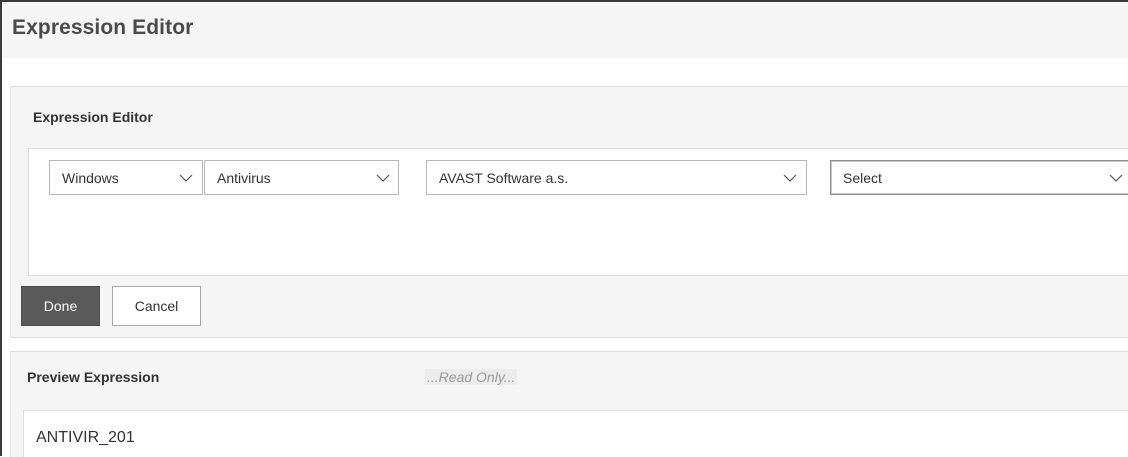 This screenshot has height=457, width=1128. What do you see at coordinates (301, 177) in the screenshot?
I see `category-select: Antivirus` at bounding box center [301, 177].